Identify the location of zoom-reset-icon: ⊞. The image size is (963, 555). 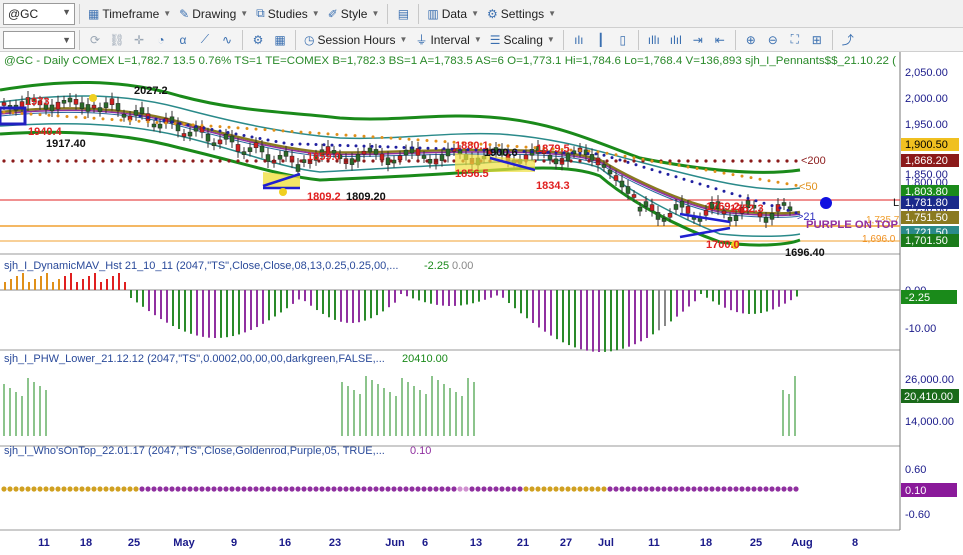
(817, 40).